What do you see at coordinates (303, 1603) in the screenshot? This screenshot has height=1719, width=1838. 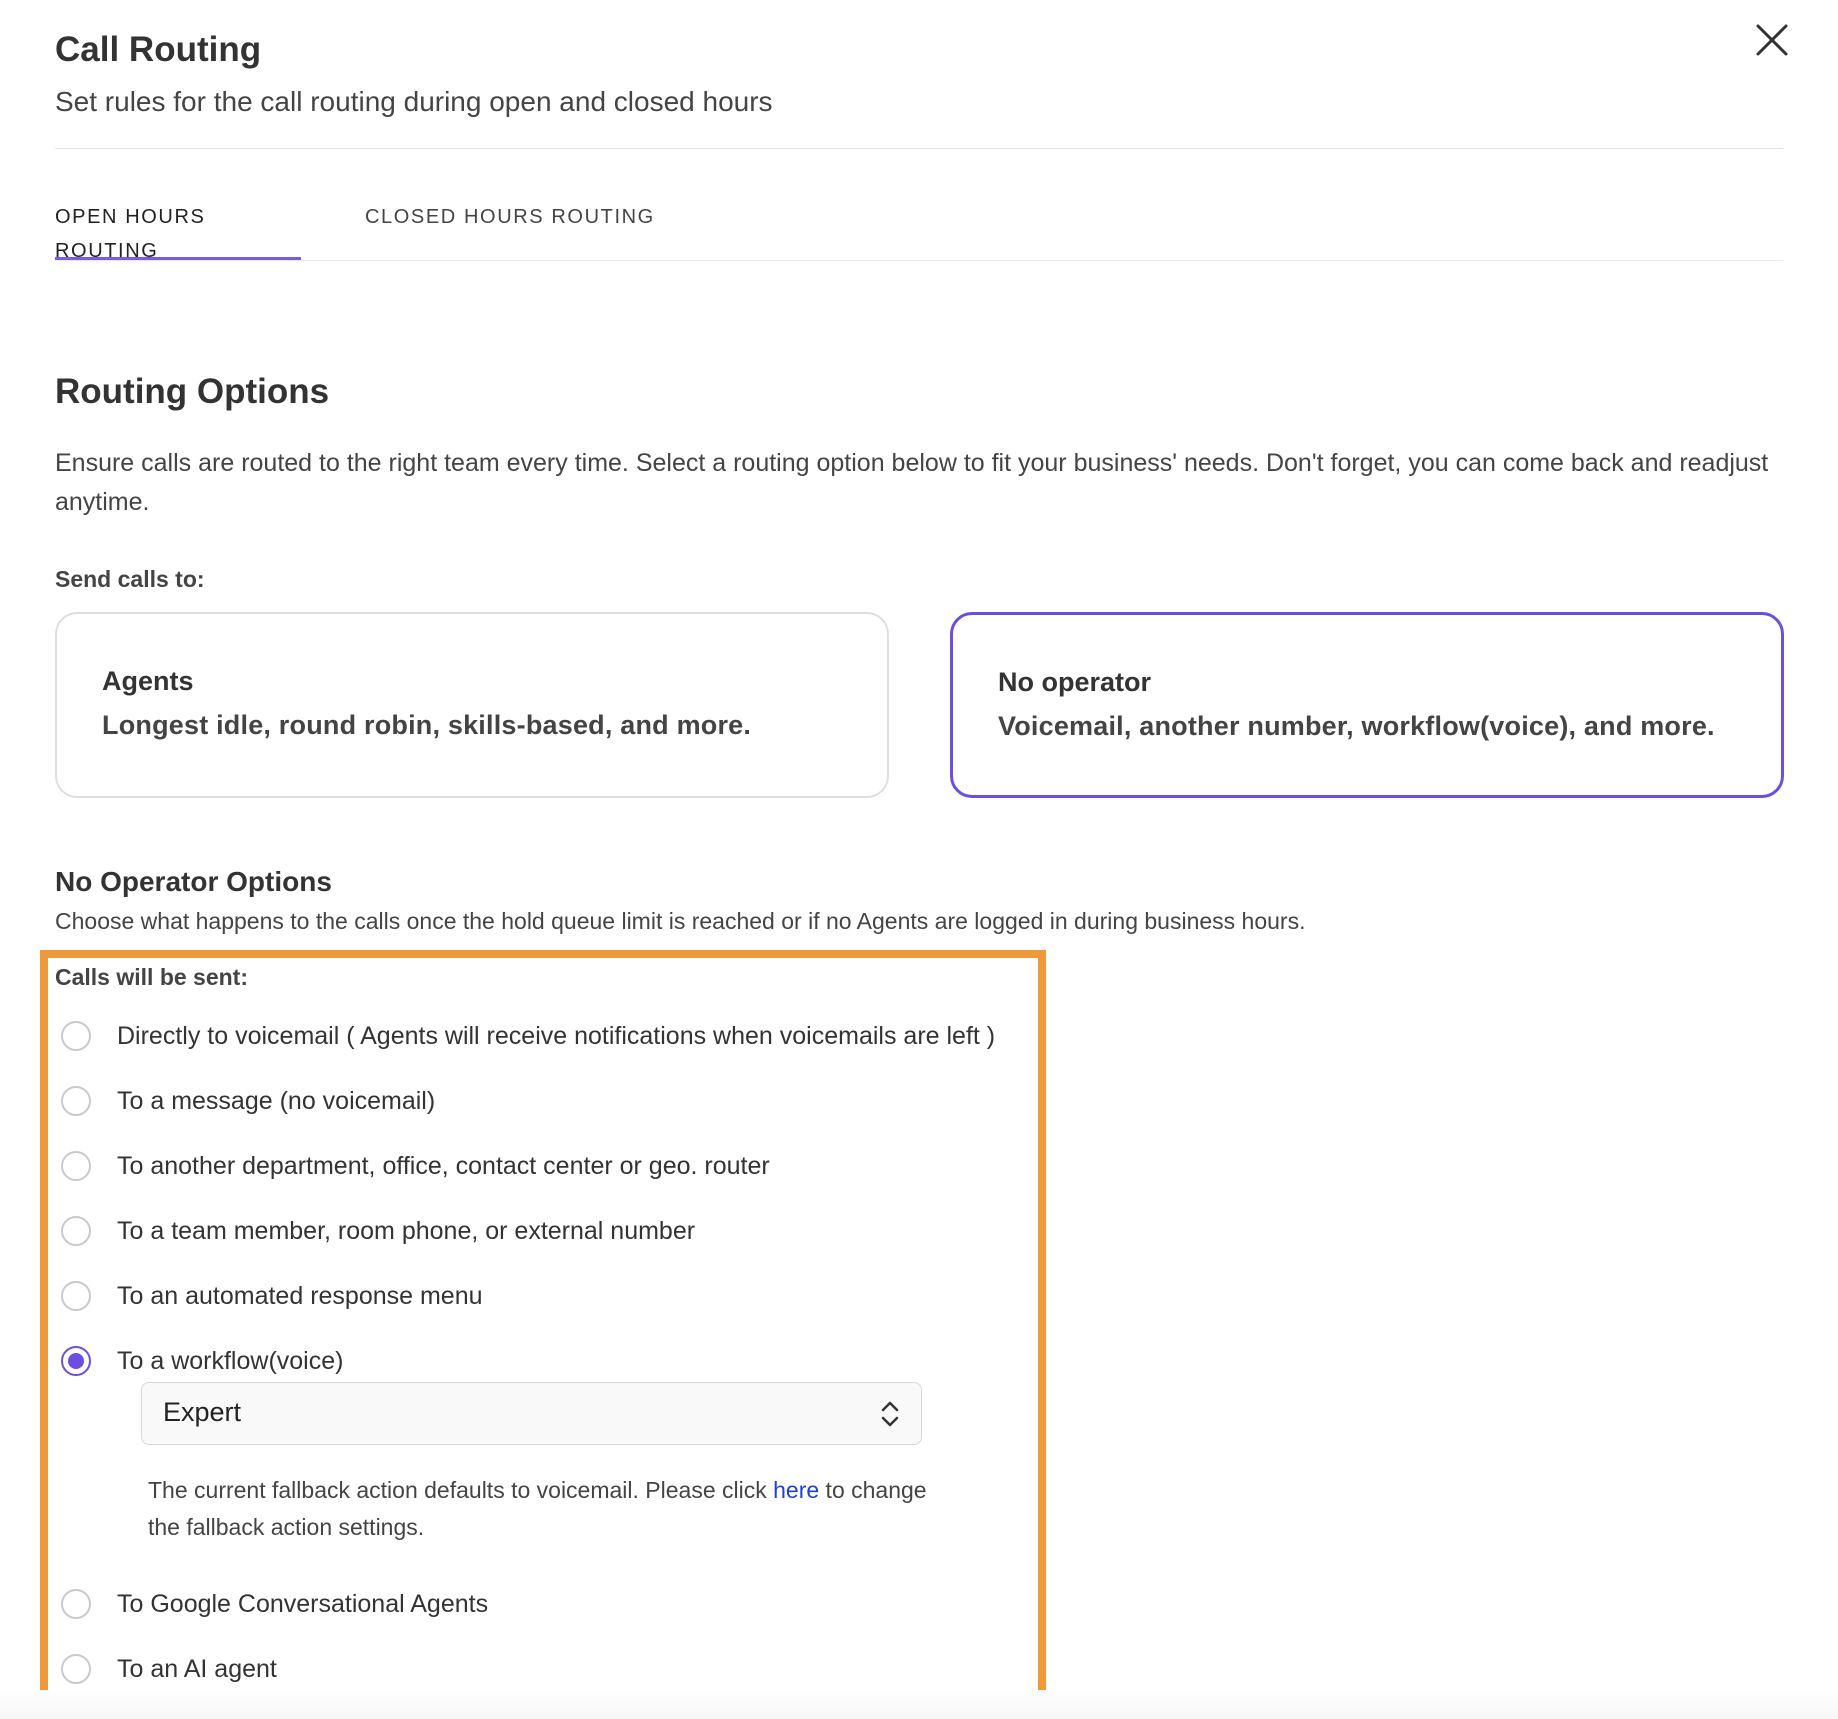 I see `option-label: To Google Conversational Agents` at bounding box center [303, 1603].